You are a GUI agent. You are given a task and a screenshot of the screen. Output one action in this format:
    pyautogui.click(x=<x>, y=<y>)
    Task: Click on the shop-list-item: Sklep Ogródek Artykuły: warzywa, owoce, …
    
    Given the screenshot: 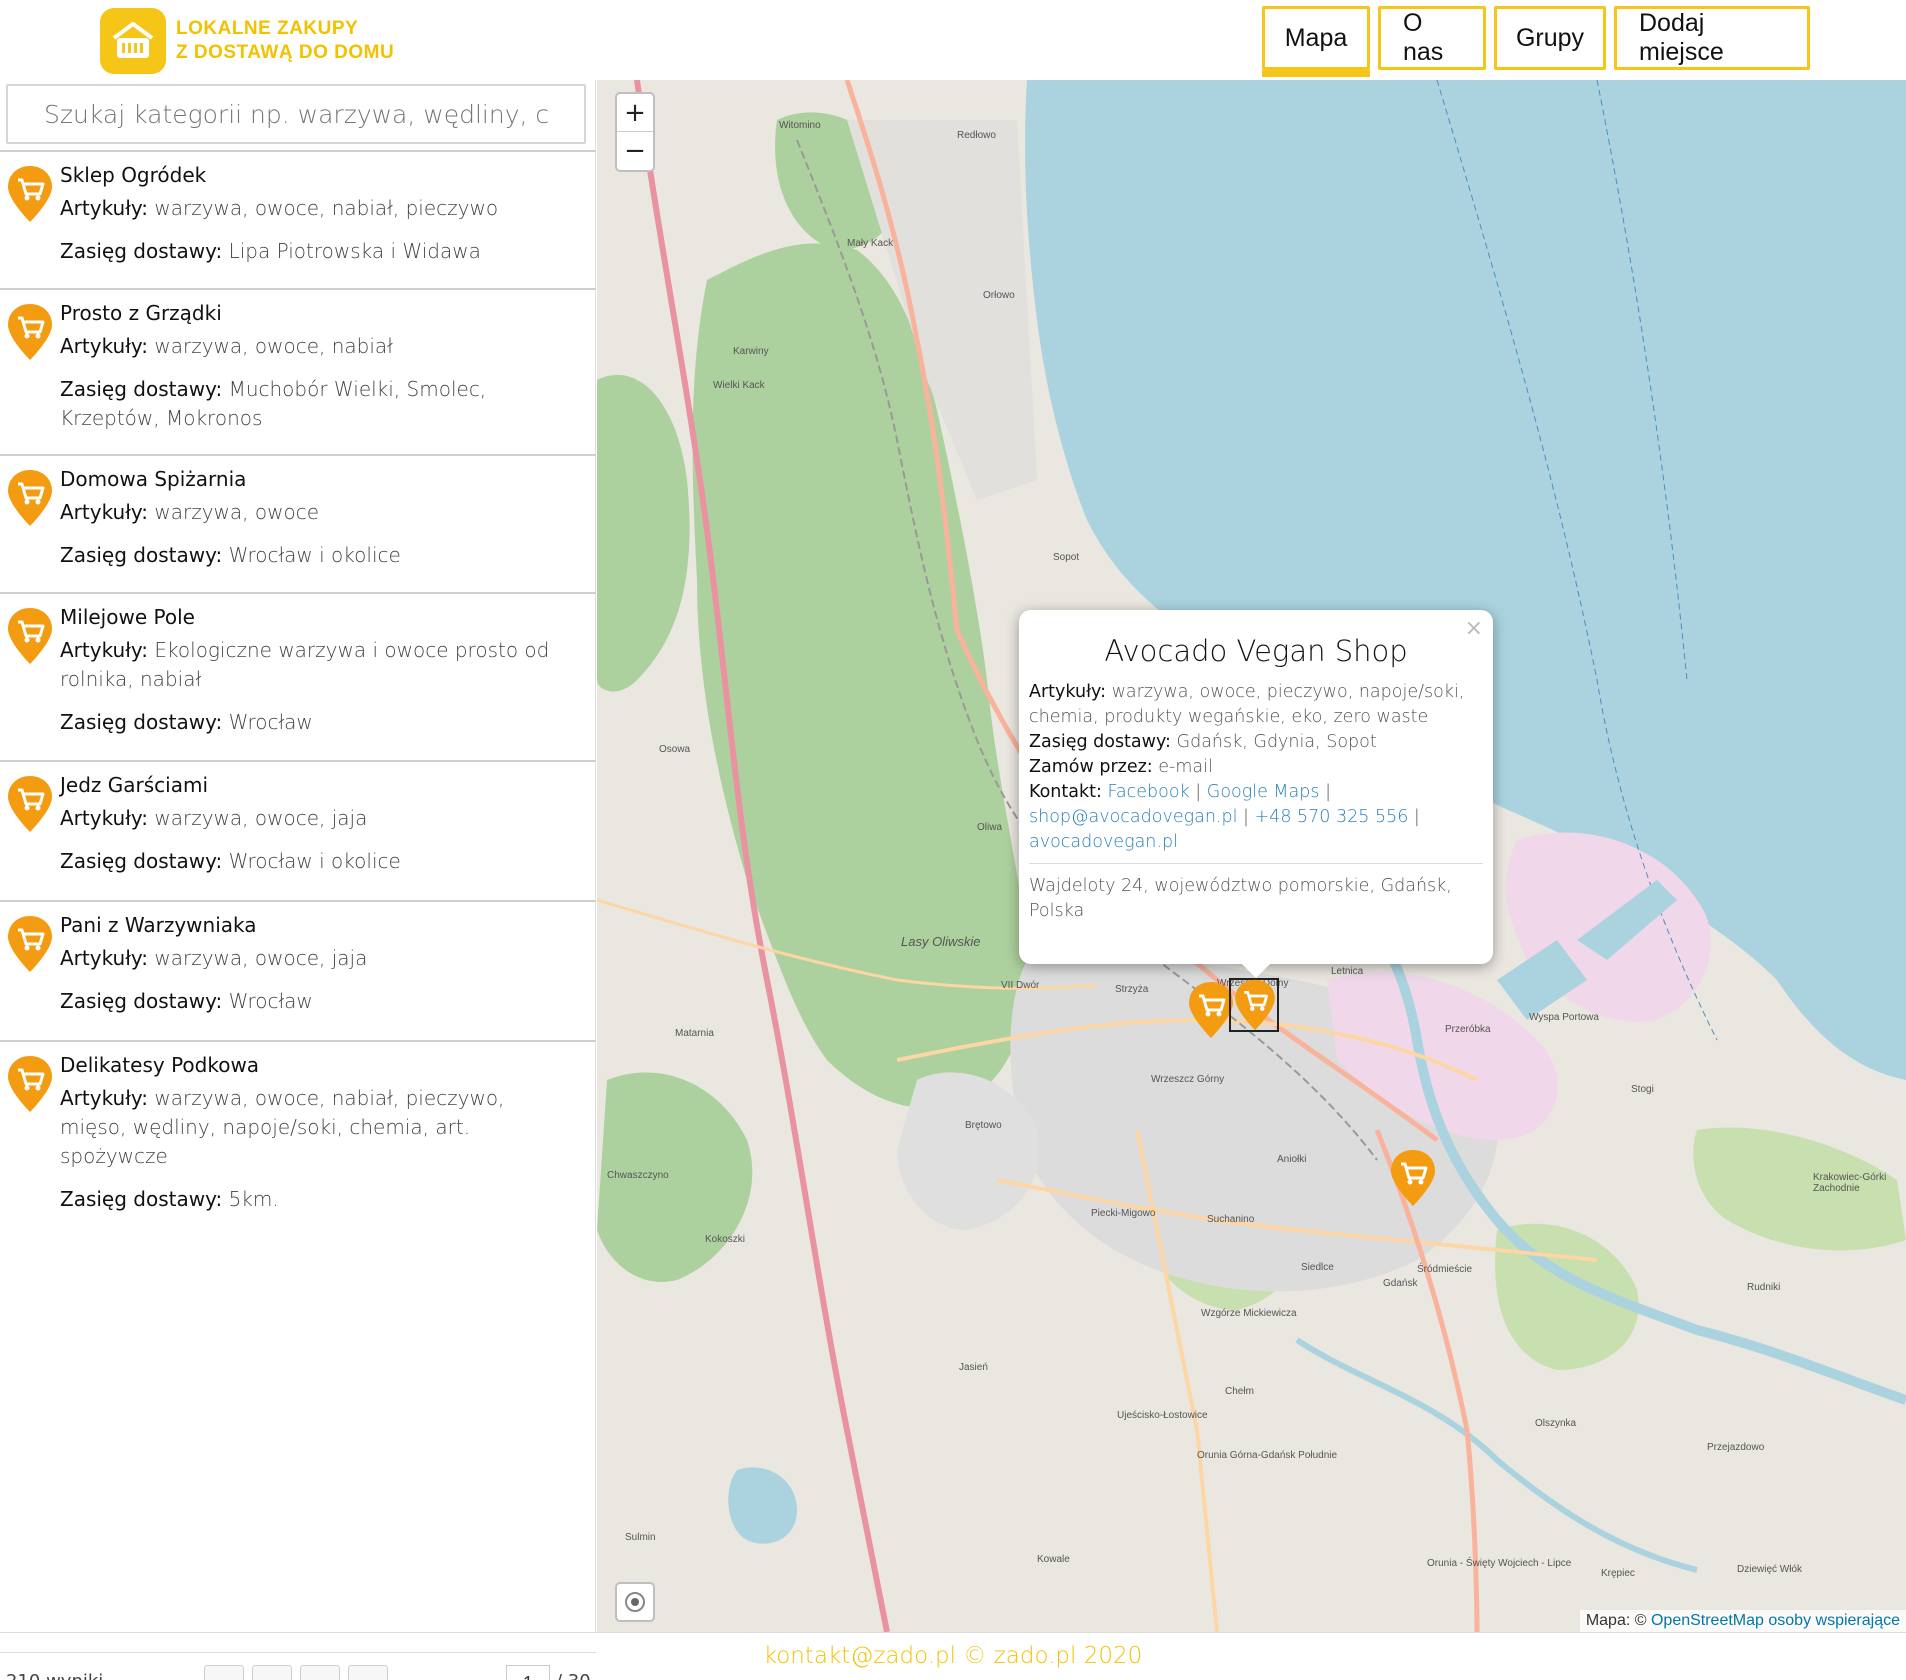 What is the action you would take?
    pyautogui.click(x=298, y=219)
    